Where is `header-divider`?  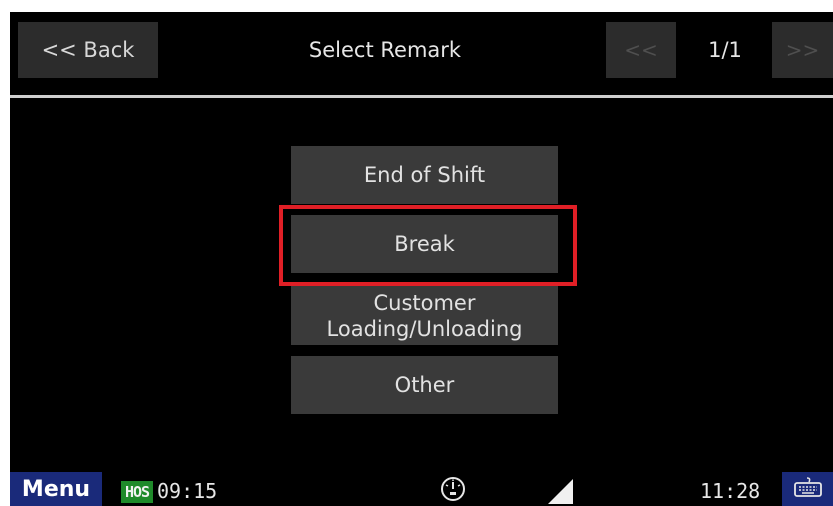
header-divider is located at coordinates (421, 96).